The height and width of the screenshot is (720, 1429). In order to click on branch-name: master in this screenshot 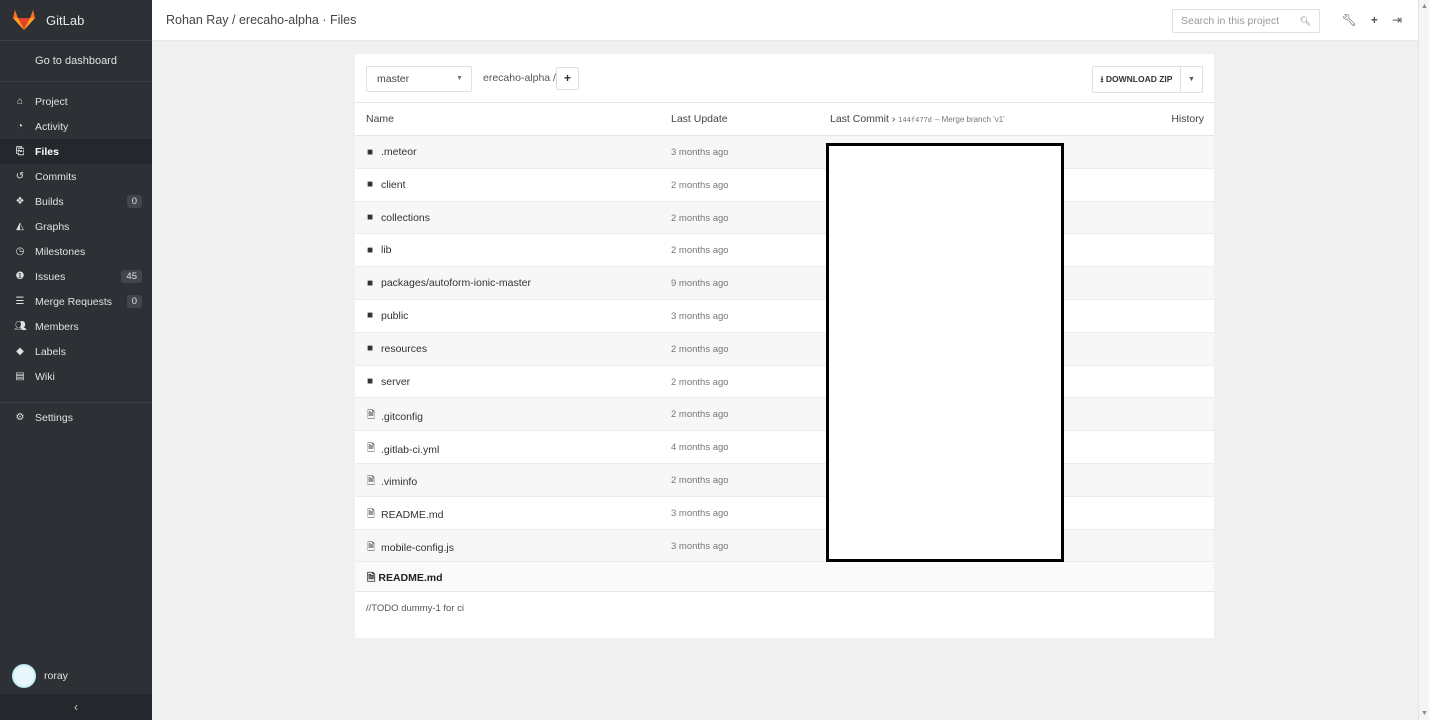, I will do `click(393, 79)`.